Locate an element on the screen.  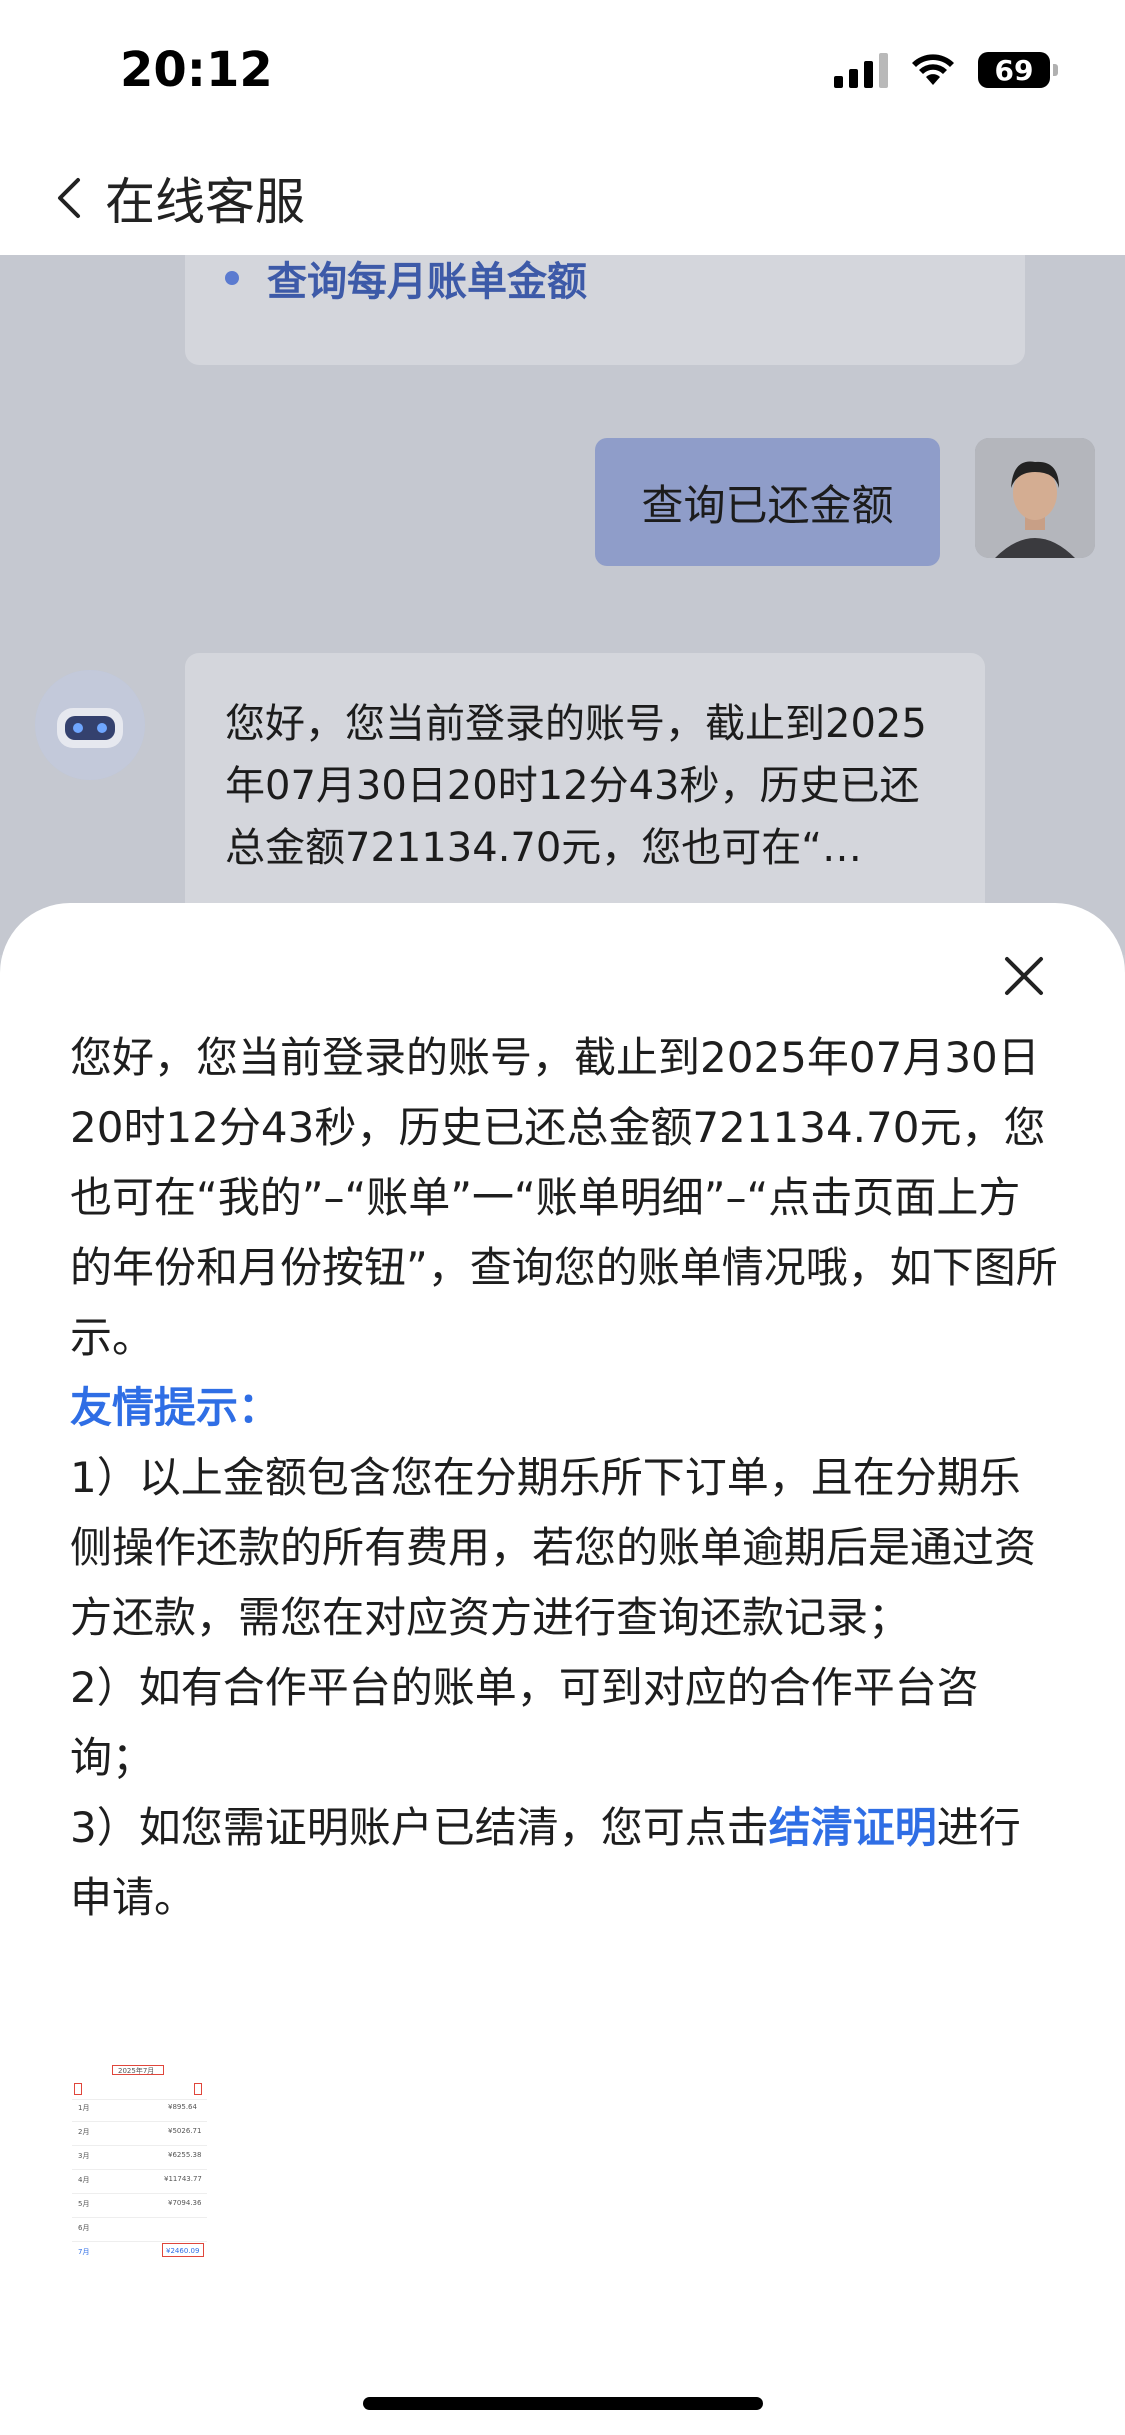
status-bar: 20:12 69 is located at coordinates (562, 70).